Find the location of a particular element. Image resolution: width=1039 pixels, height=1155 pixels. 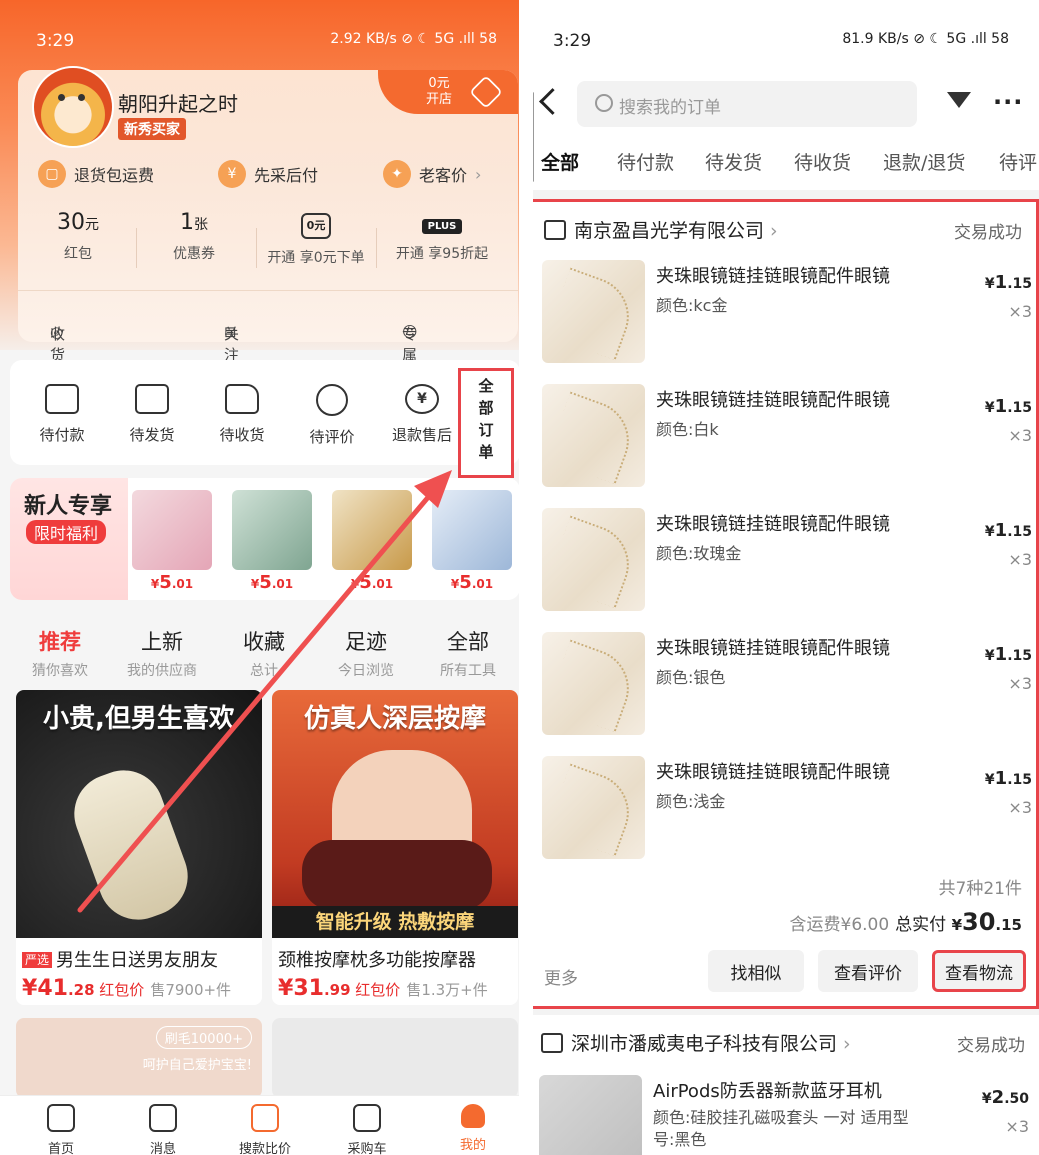

shop-name-text: 深圳市潘威夷电子科技有限公司 is located at coordinates (704, 1044).